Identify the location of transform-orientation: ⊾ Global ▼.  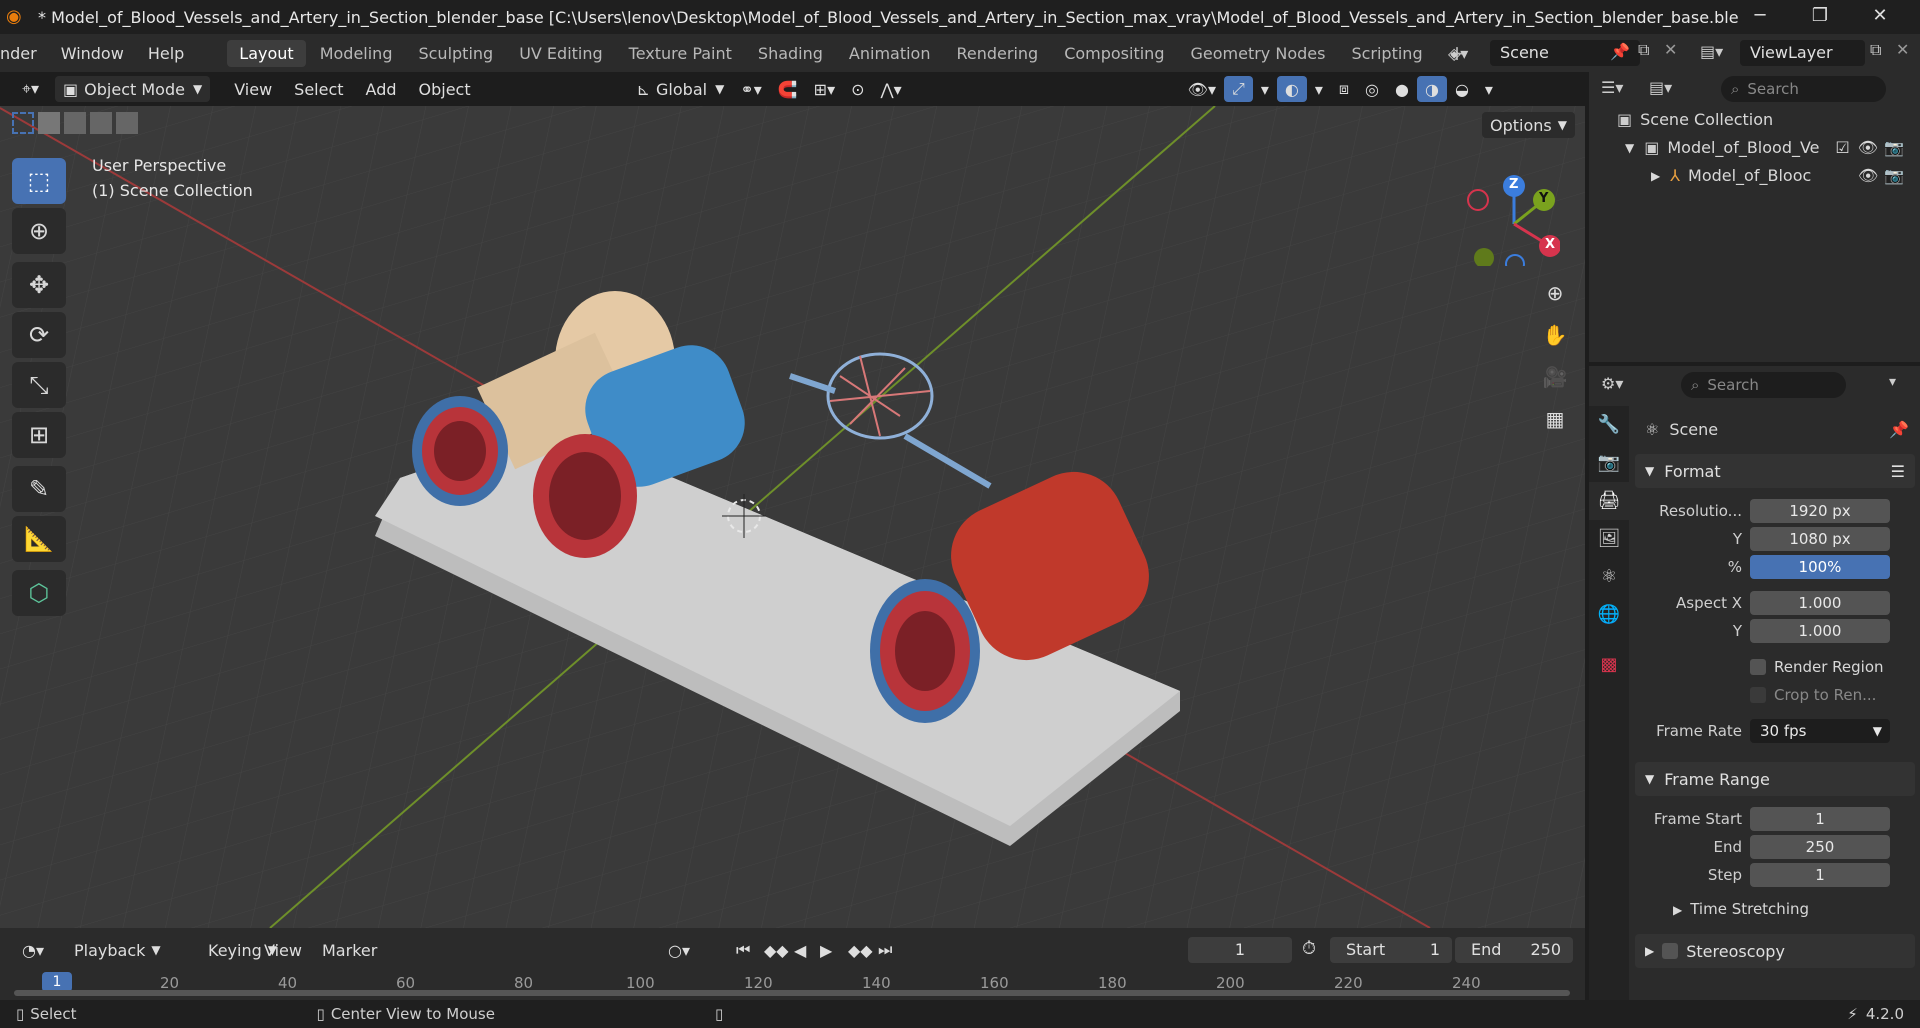
(681, 89).